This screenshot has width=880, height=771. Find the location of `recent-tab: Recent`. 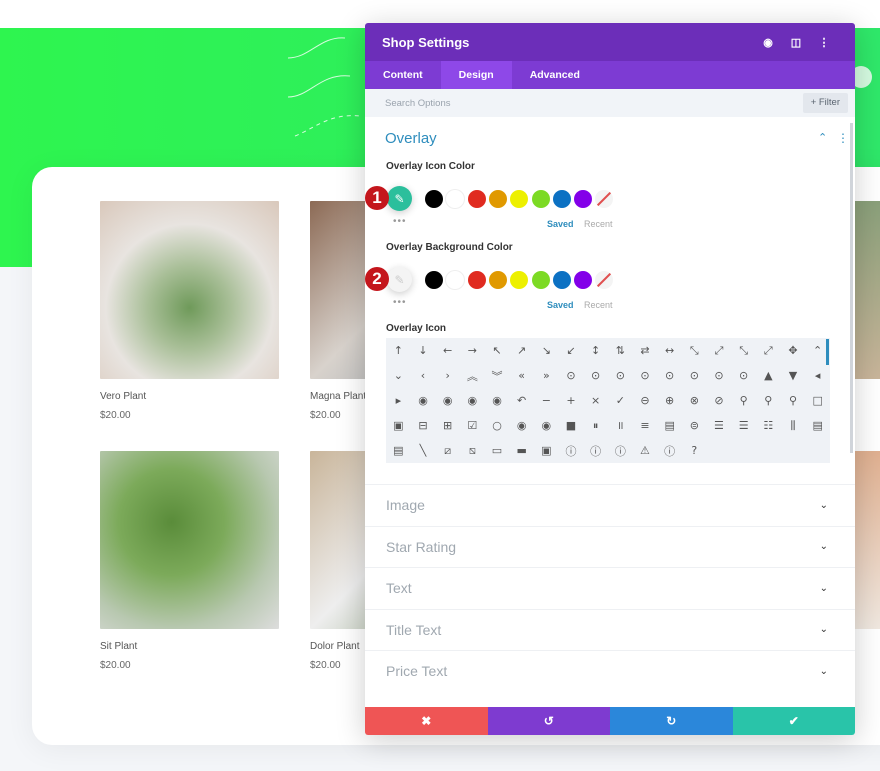

recent-tab: Recent is located at coordinates (598, 305).